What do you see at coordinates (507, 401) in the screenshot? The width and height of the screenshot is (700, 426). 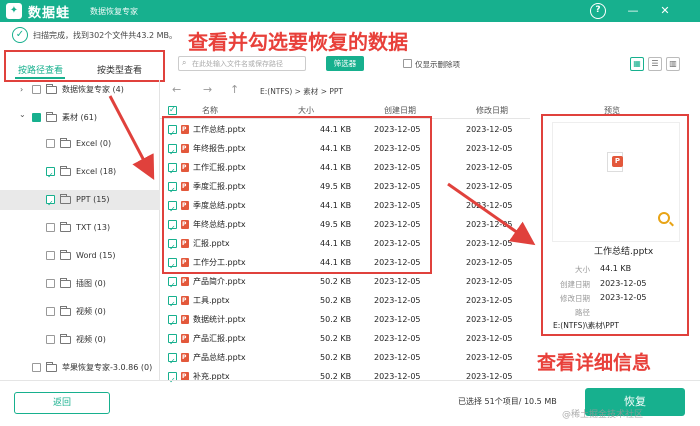 I see `selected-info: 已选择 51个项目/ 10.5 MB` at bounding box center [507, 401].